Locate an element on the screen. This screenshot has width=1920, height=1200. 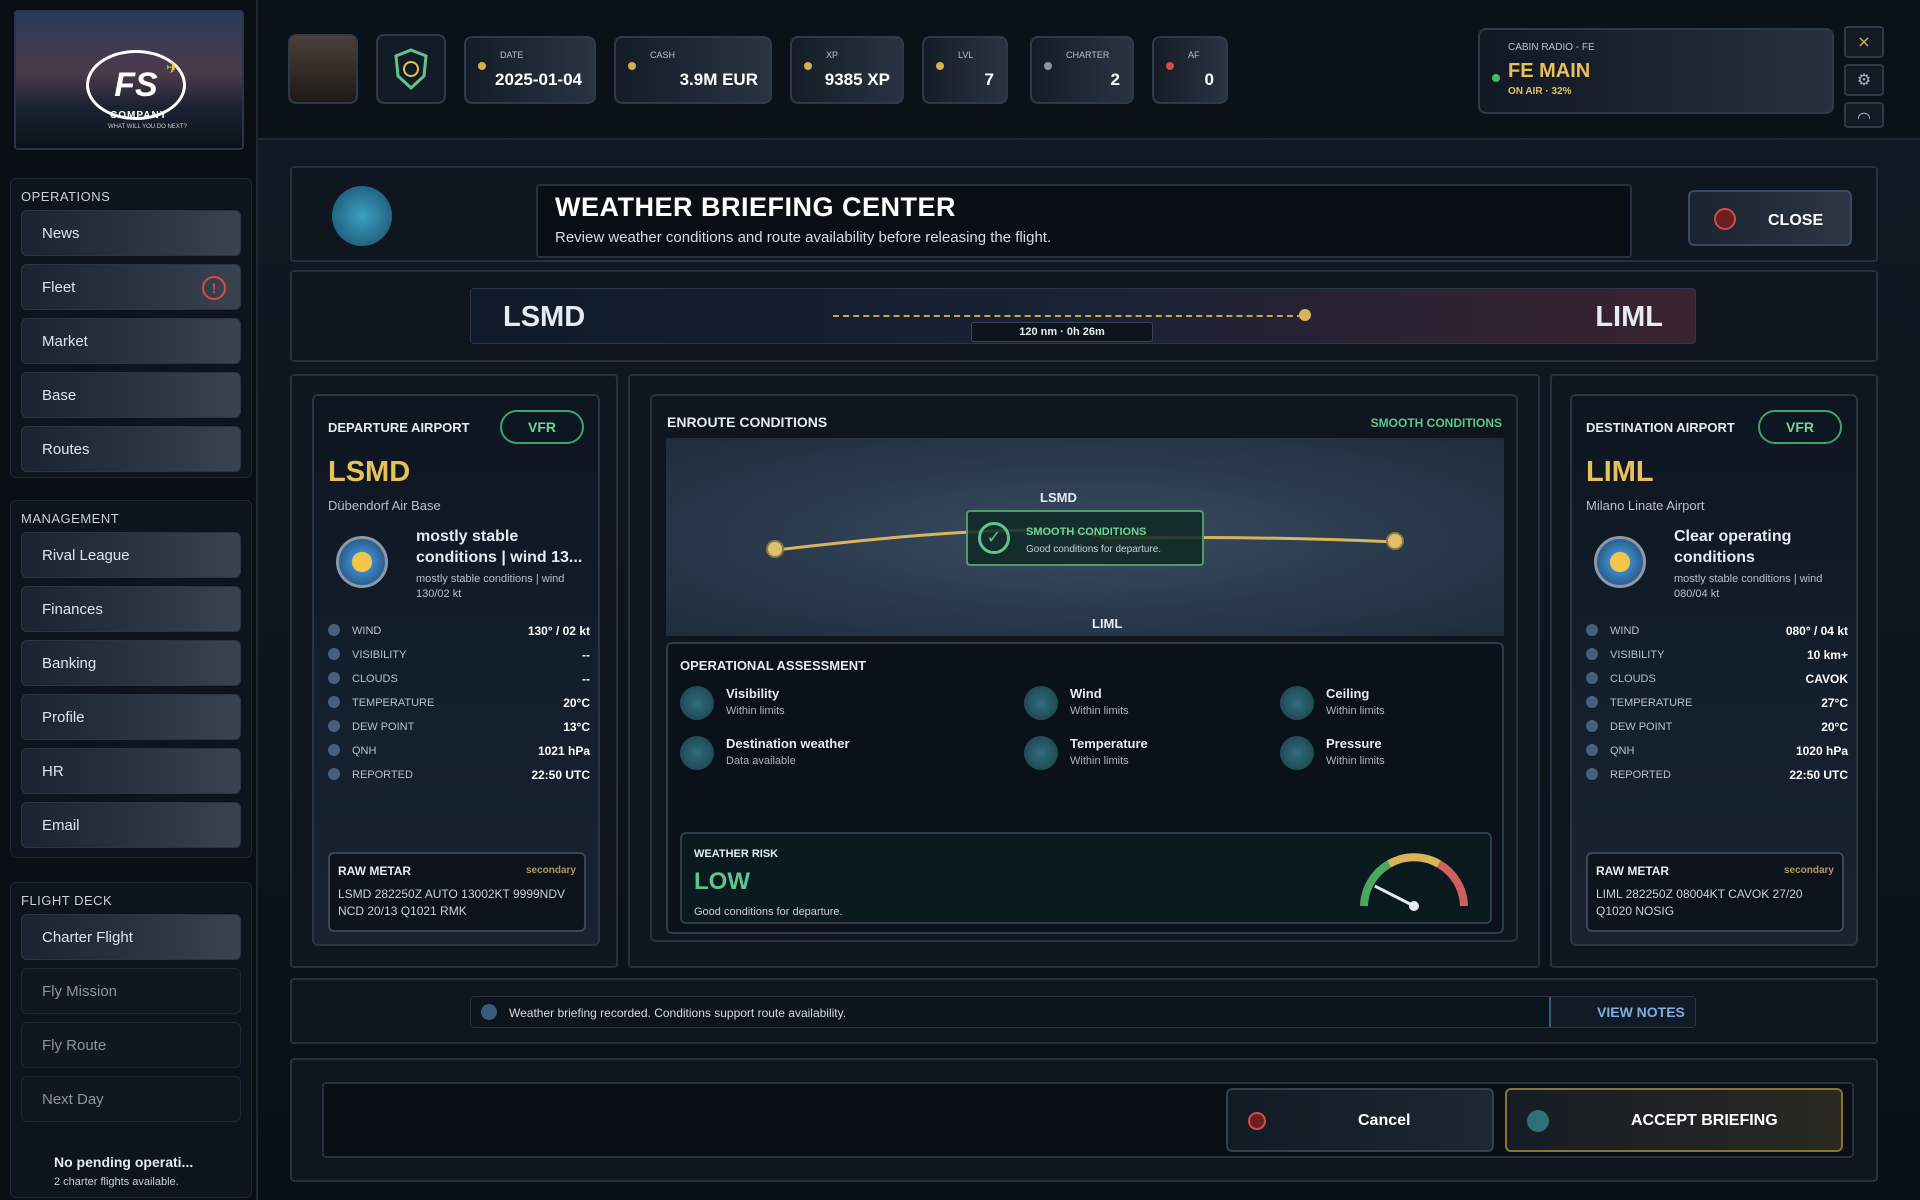
close-button: CLOSE is located at coordinates (1770, 218).